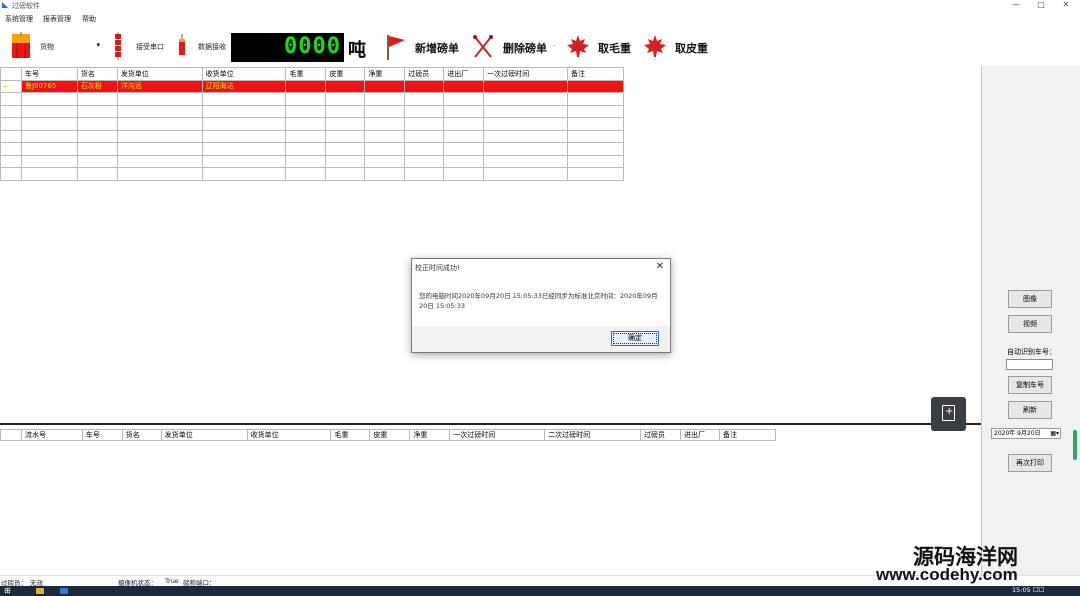  I want to click on column-header: 收货单位, so click(244, 74).